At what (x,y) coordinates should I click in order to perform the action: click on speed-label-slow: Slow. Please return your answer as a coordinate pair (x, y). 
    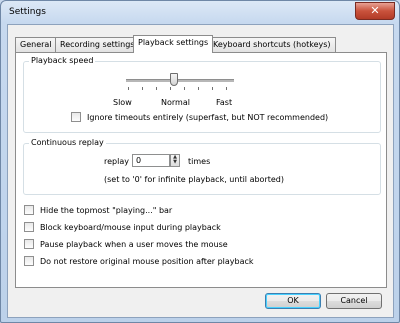
    Looking at the image, I should click on (122, 102).